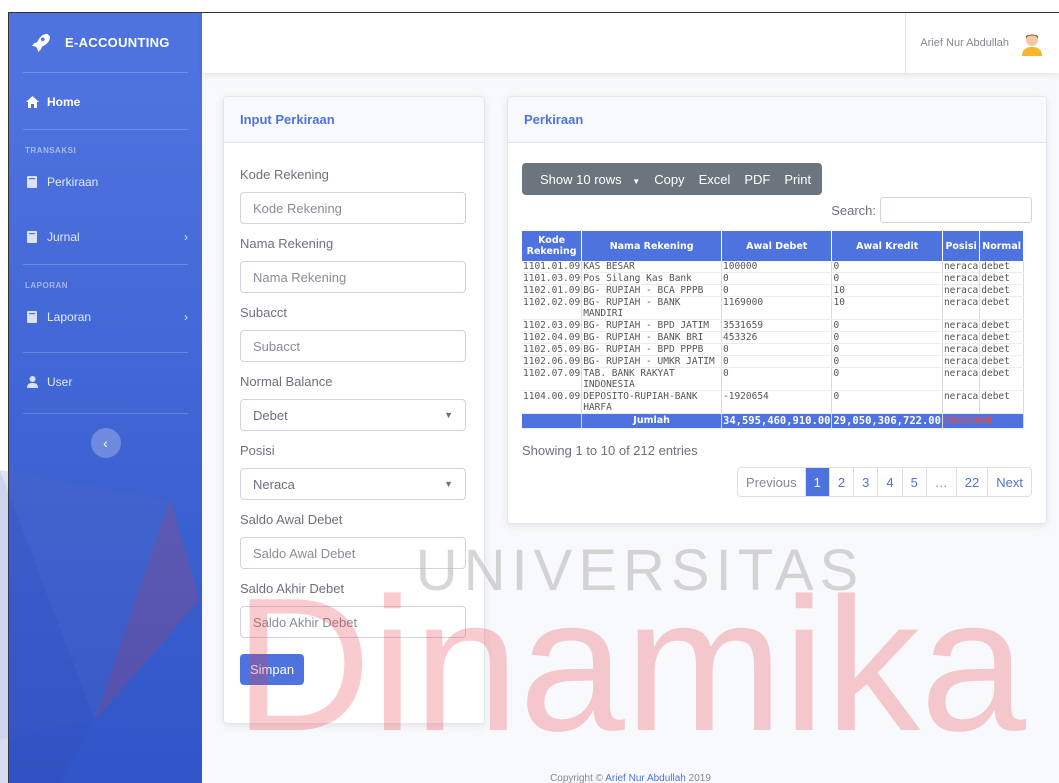 This screenshot has width=1059, height=783. What do you see at coordinates (105, 182) in the screenshot?
I see `sidebar-item-perkiraan: Perkiraan` at bounding box center [105, 182].